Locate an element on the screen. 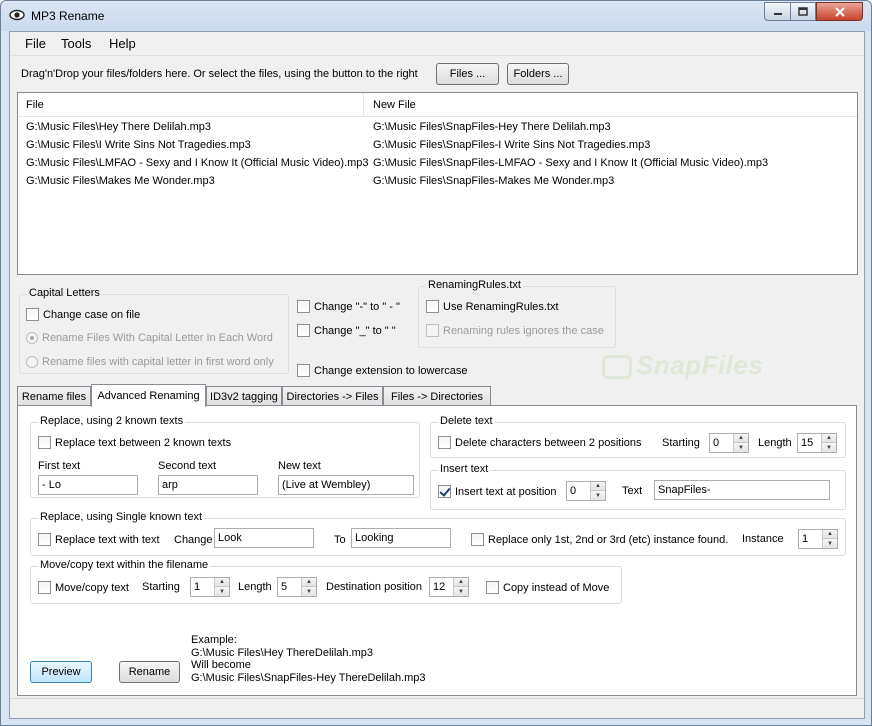  new-text-input: (Live at Wembley) is located at coordinates (346, 485).